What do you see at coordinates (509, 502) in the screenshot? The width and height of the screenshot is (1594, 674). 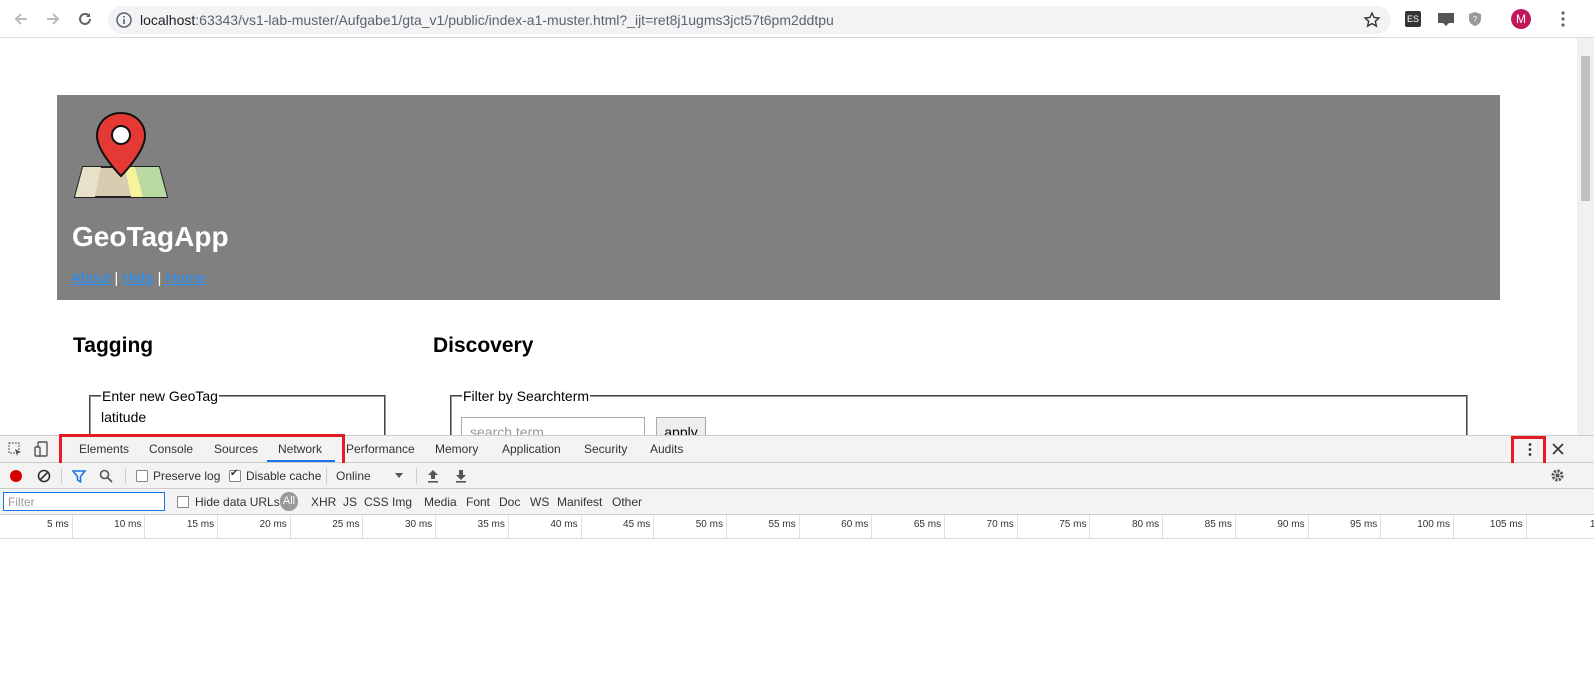 I see `filter-type-doc: Doc` at bounding box center [509, 502].